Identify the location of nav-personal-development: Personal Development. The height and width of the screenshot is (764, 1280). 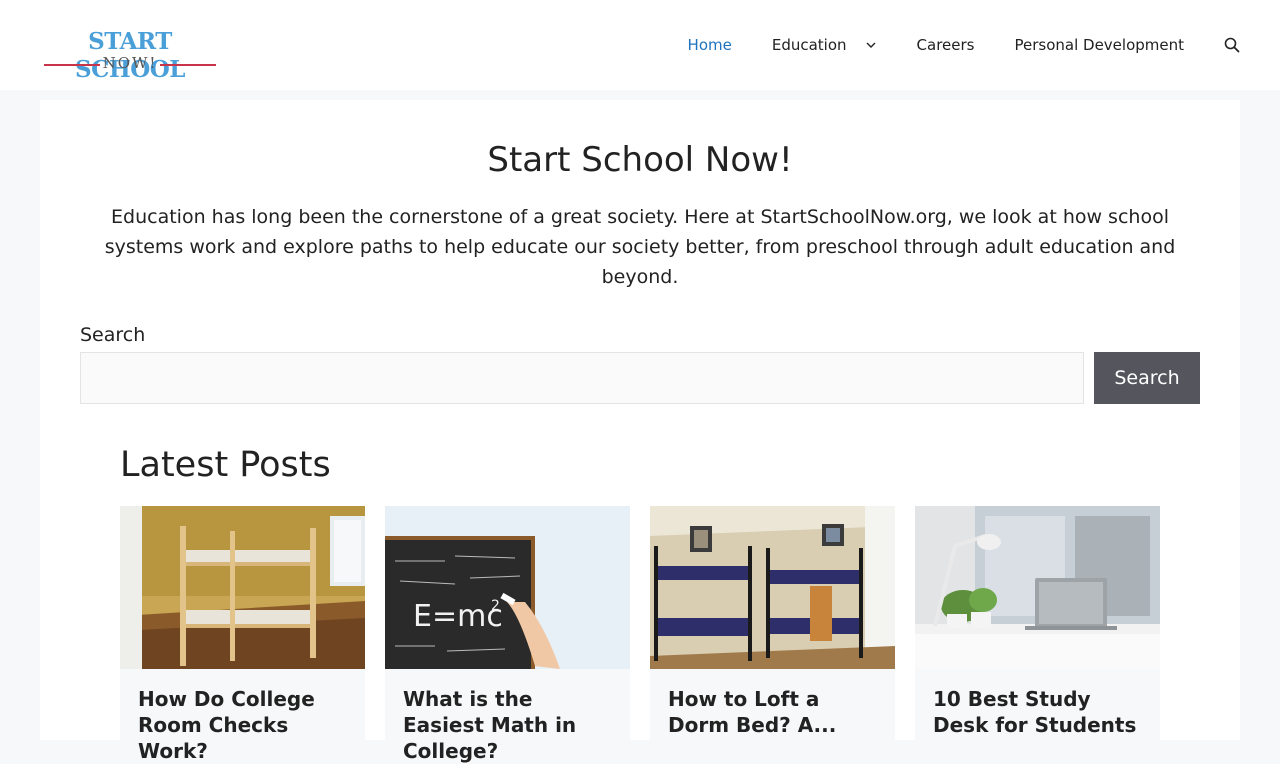
(1099, 45).